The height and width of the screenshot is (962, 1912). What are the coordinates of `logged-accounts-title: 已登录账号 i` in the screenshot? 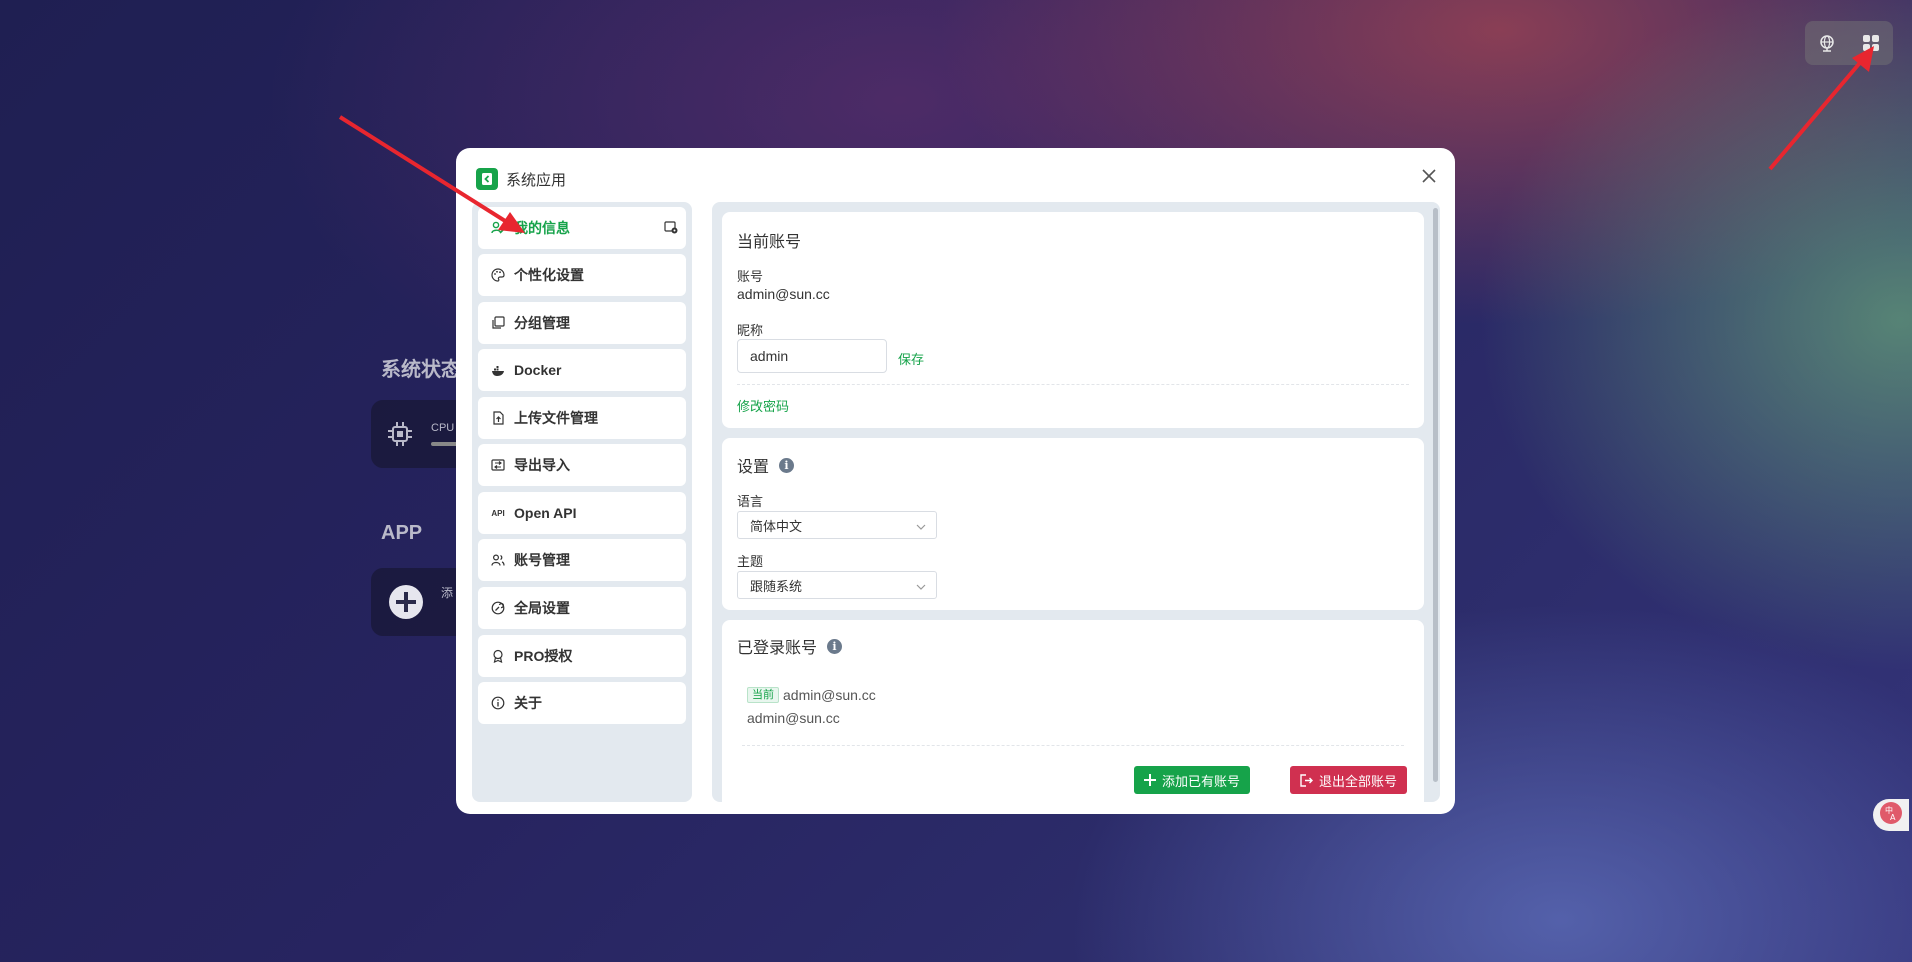 It's located at (790, 646).